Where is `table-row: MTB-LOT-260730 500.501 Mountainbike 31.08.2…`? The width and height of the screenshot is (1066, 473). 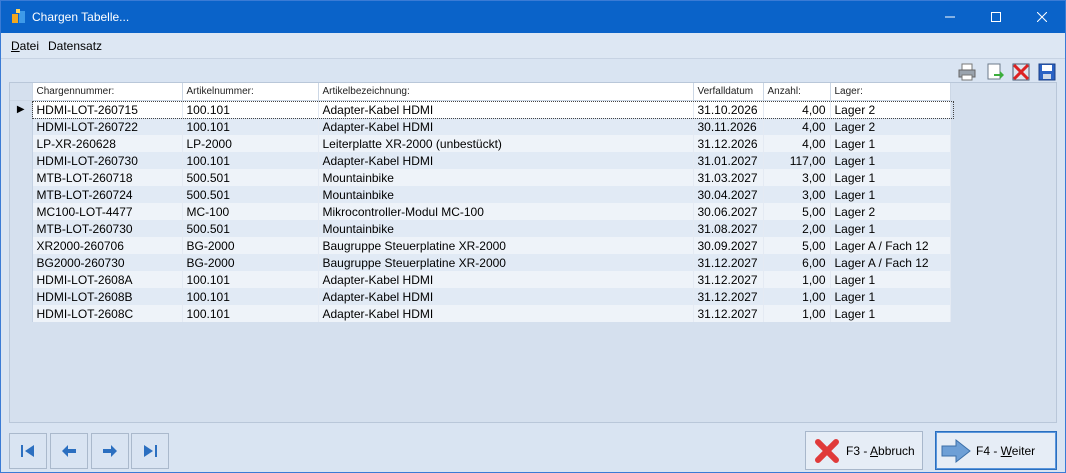 table-row: MTB-LOT-260730 500.501 Mountainbike 31.08.2… is located at coordinates (480, 228).